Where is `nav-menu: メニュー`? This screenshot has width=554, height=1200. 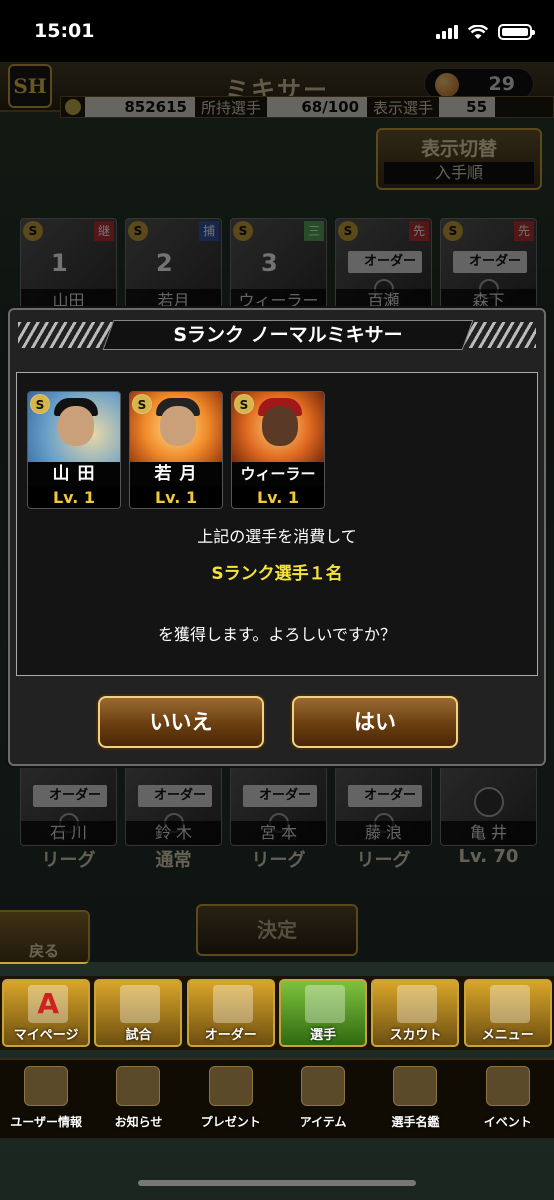 nav-menu: メニュー is located at coordinates (507, 1013).